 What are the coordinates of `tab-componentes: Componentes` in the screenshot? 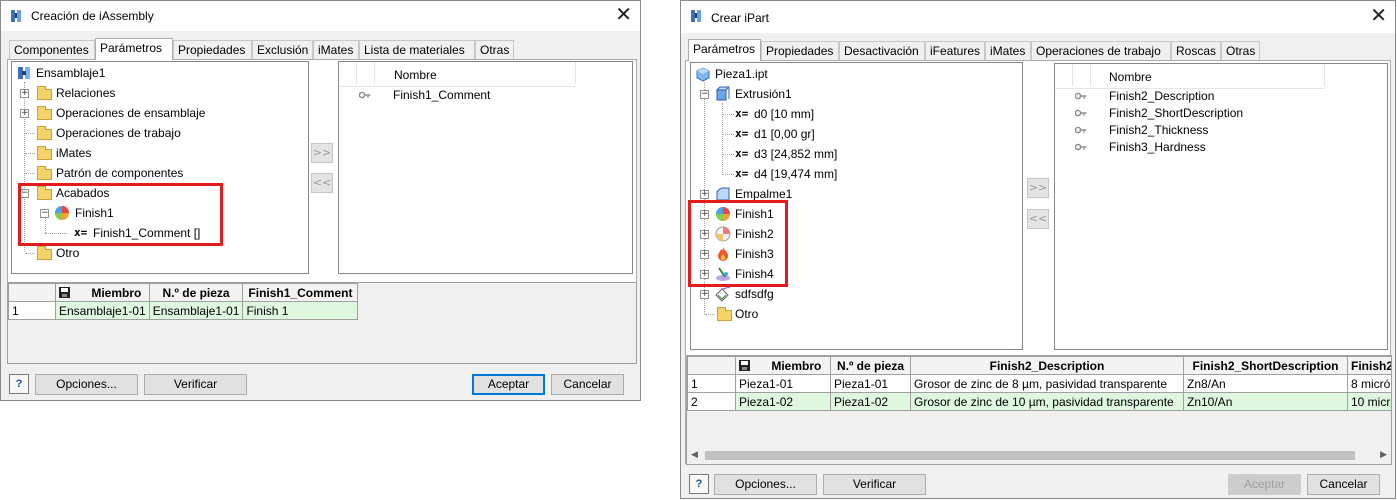 It's located at (52, 49).